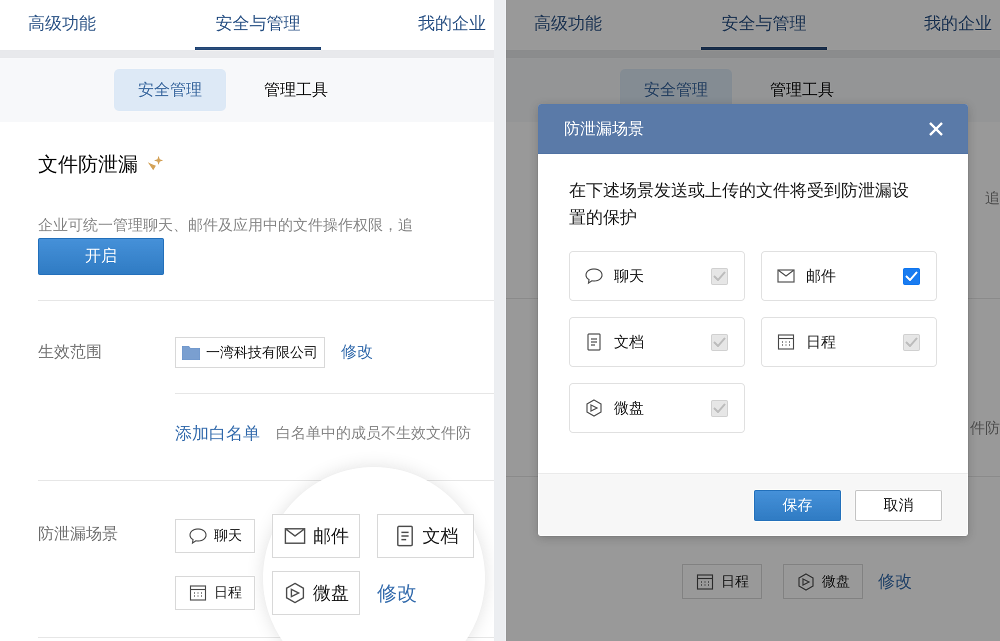 The height and width of the screenshot is (641, 1000). I want to click on close-icon, so click(936, 129).